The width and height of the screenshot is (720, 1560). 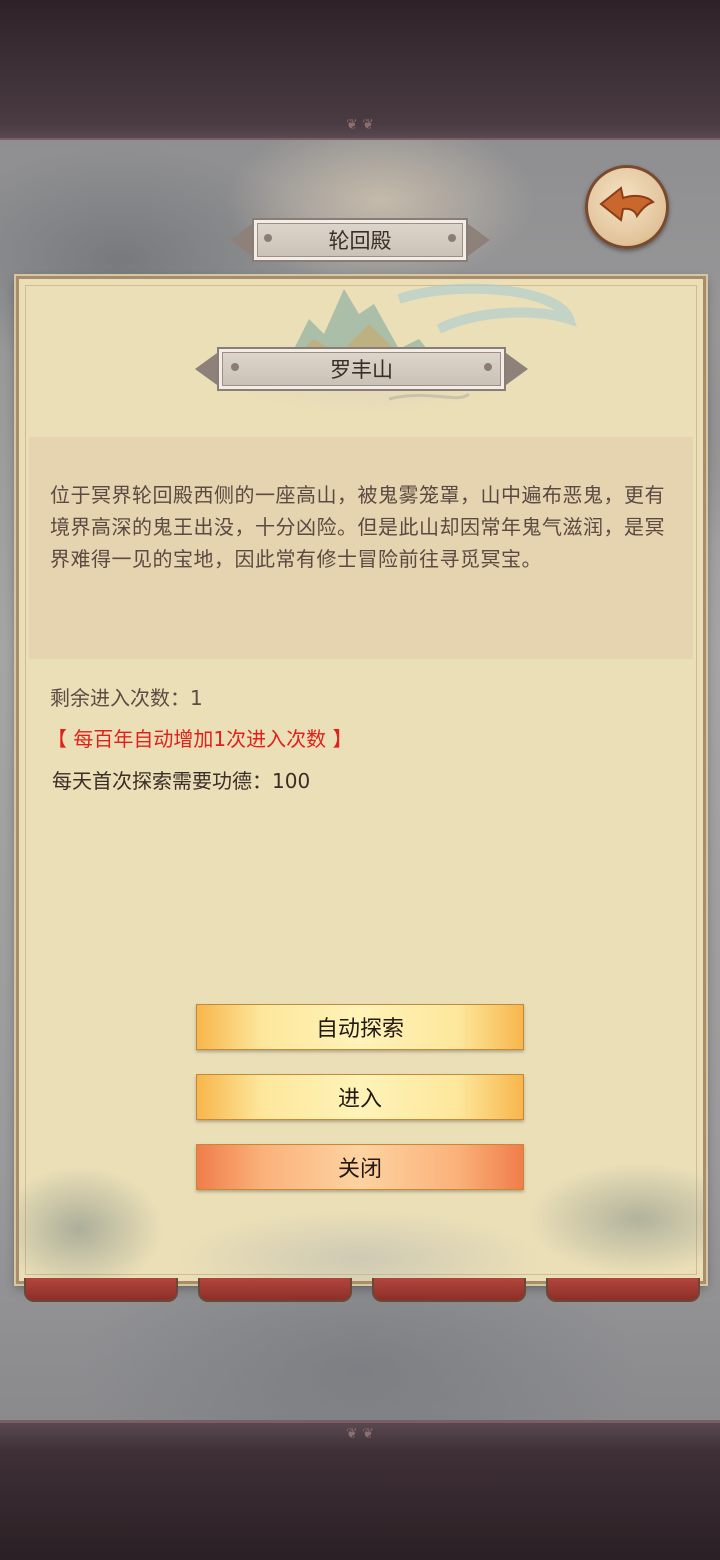 I want to click on enter-button: 进入, so click(x=360, y=1097).